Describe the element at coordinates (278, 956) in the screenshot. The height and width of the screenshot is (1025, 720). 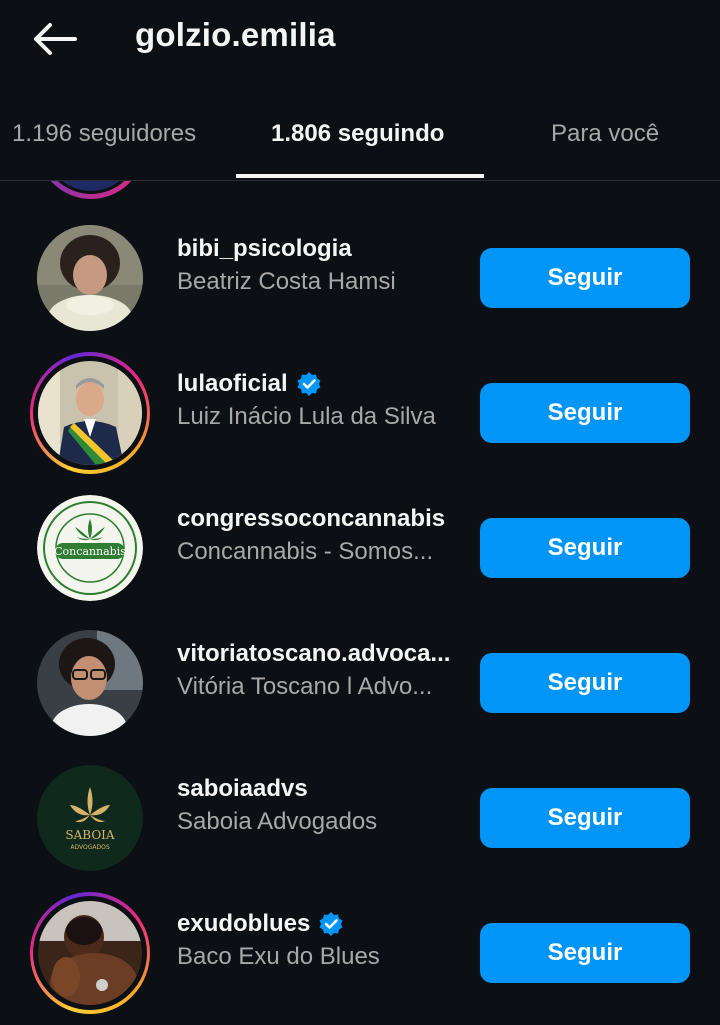
I see `account-full-name: Baco Exu do Blues` at that location.